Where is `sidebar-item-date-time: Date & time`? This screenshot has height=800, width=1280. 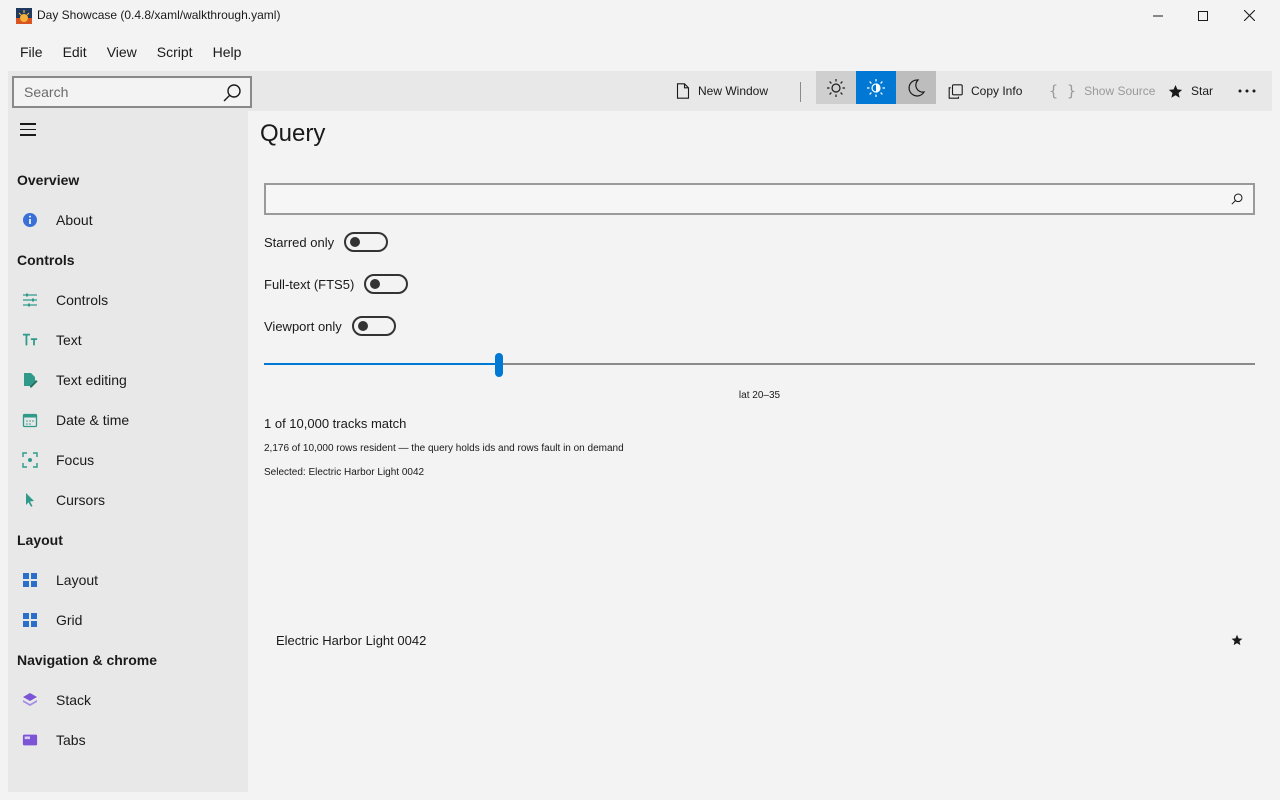
sidebar-item-date-time: Date & time is located at coordinates (128, 420).